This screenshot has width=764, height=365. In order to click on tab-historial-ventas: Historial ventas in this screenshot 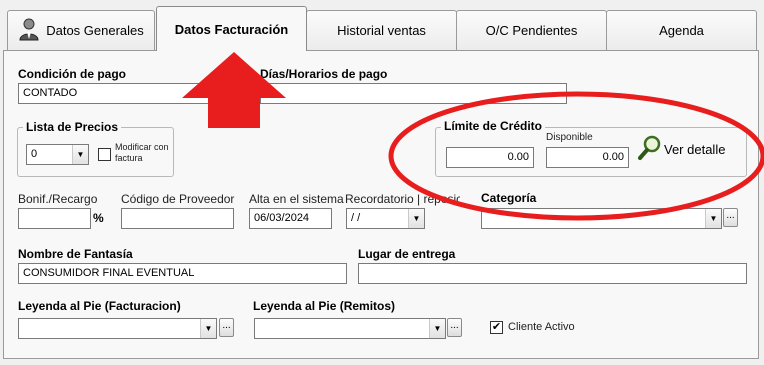, I will do `click(381, 30)`.